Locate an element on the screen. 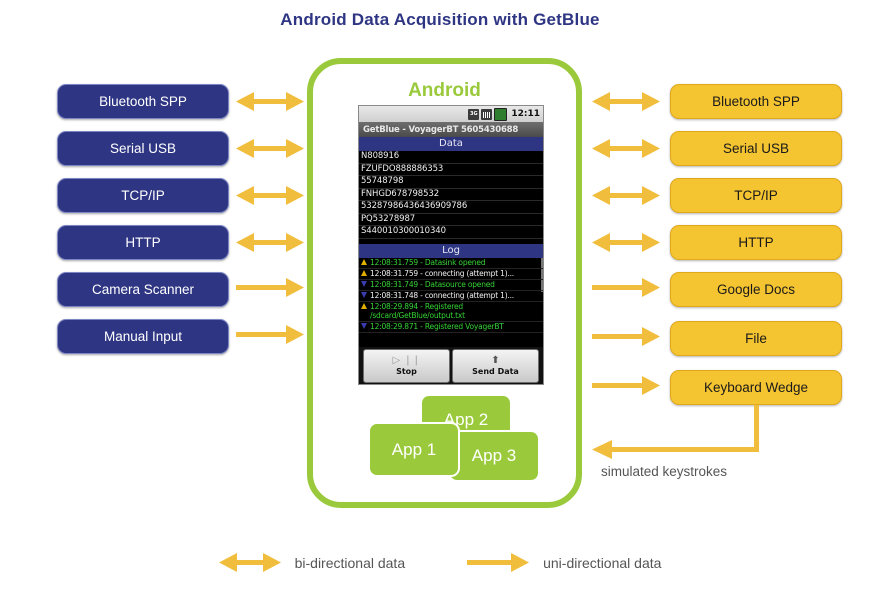 This screenshot has height=591, width=880. app-title-bar: GetBlue - VoyagerBT 5605430688 is located at coordinates (451, 129).